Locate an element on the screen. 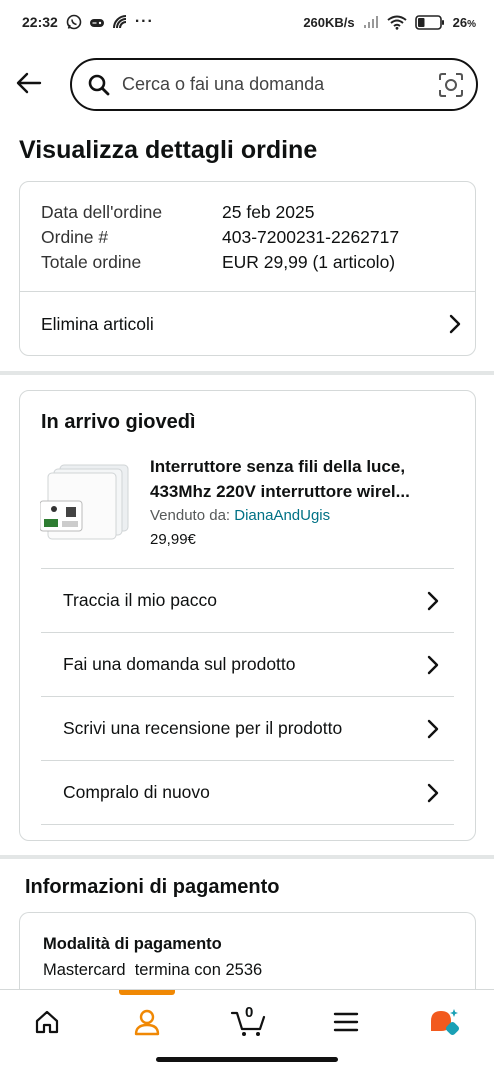 Image resolution: width=494 pixels, height=1070 pixels. nav-menu is located at coordinates (346, 1022).